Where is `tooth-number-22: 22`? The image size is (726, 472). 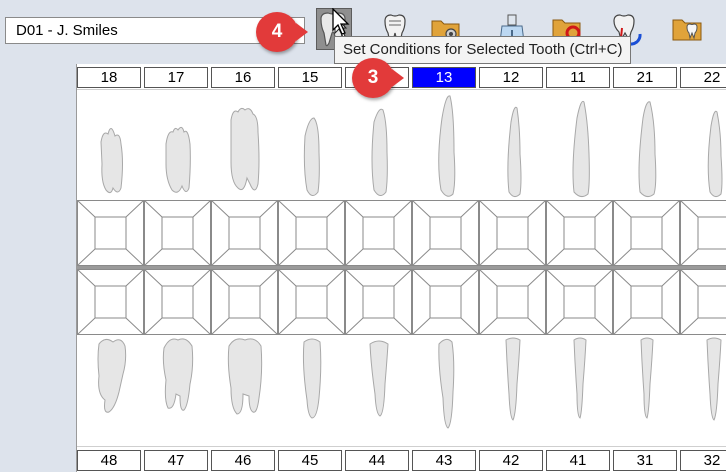
tooth-number-22: 22 is located at coordinates (703, 77).